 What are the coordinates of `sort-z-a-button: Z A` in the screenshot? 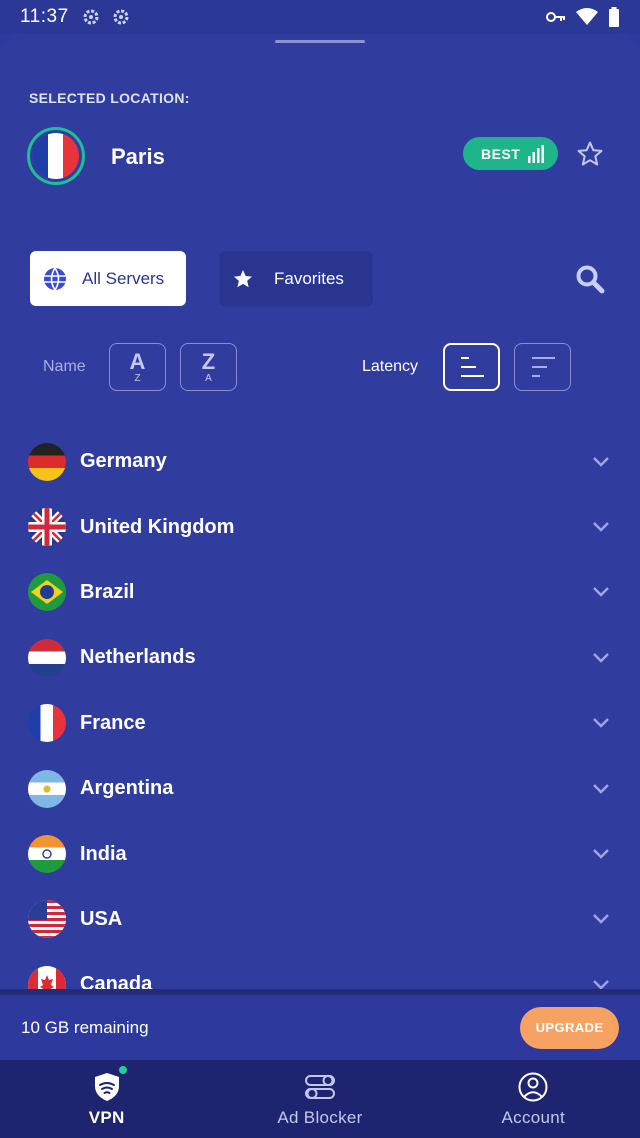 It's located at (208, 367).